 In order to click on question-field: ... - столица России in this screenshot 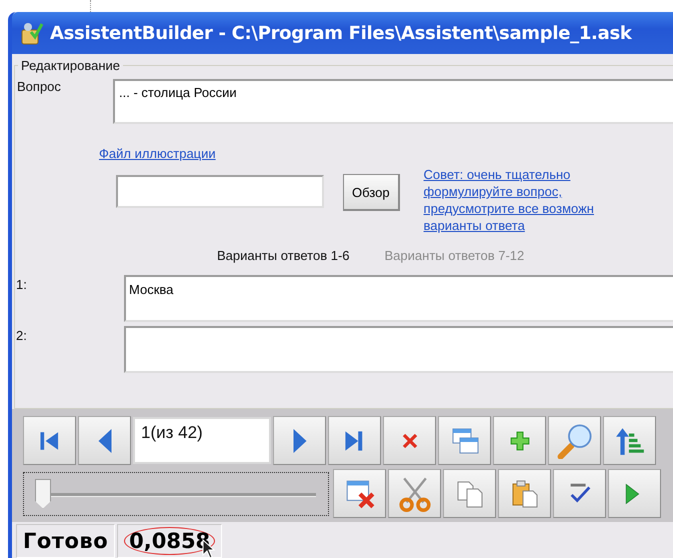, I will do `click(393, 101)`.